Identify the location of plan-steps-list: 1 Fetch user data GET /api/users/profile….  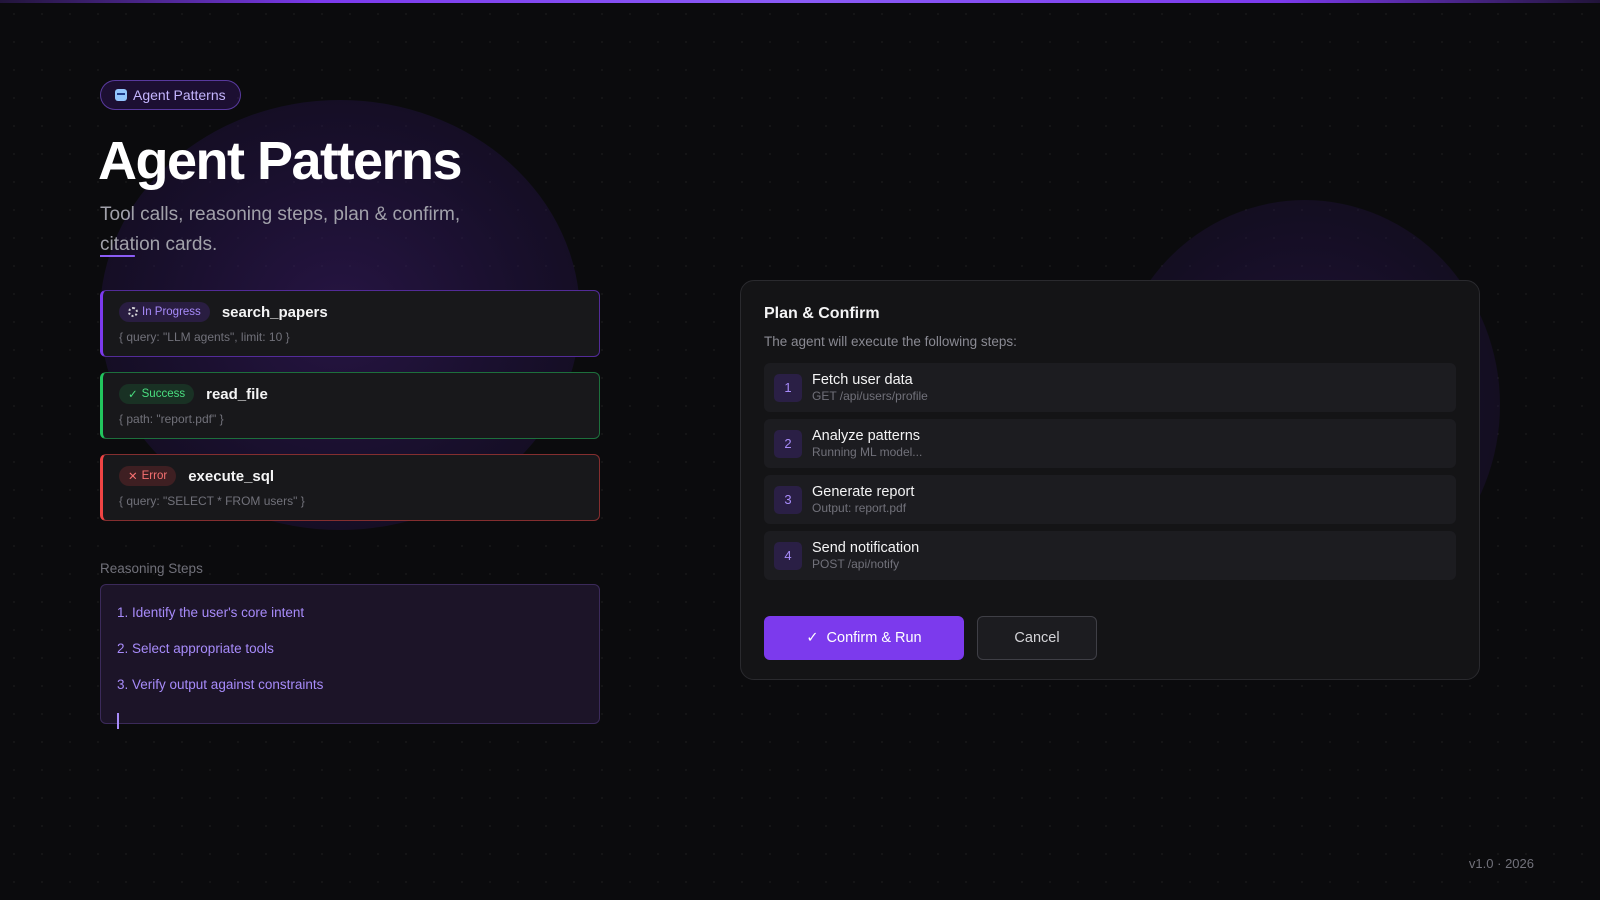
(1110, 471).